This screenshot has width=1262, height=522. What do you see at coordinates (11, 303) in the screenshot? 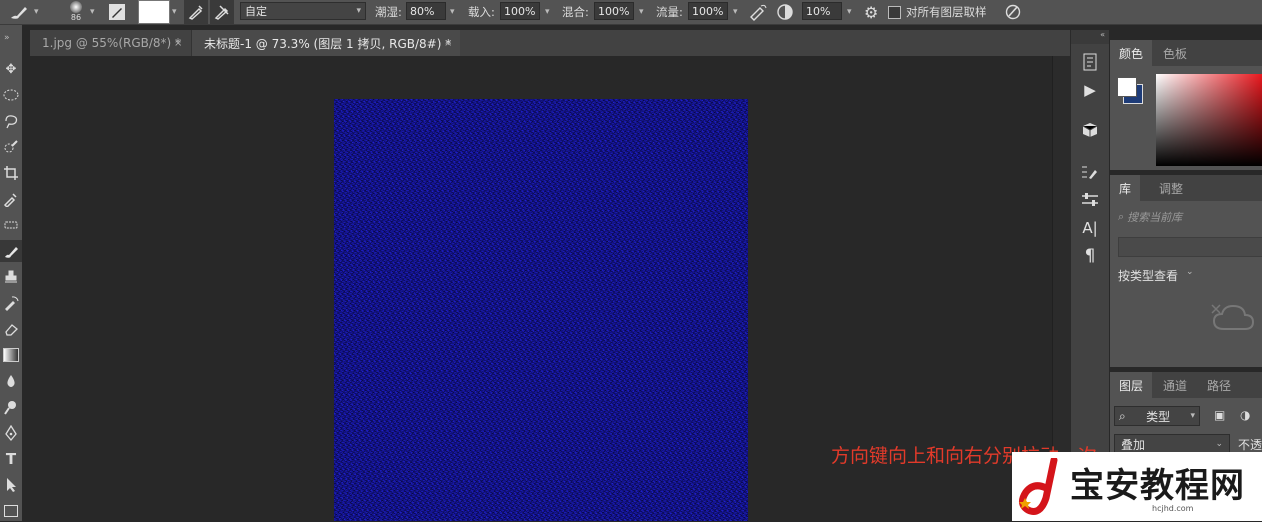
I see `history-brush-tool-icon` at bounding box center [11, 303].